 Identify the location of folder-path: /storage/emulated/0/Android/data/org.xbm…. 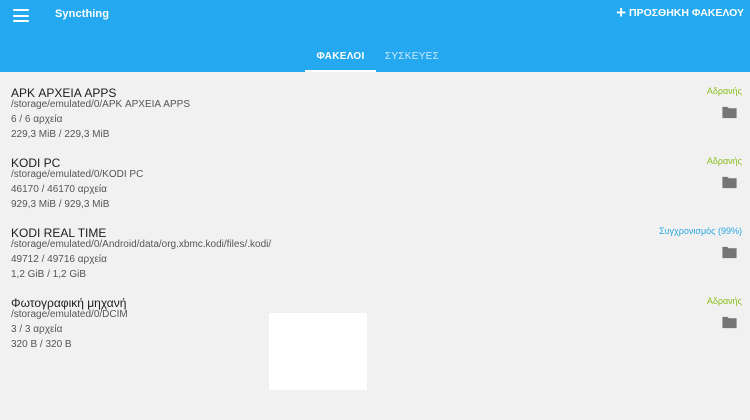
(141, 244).